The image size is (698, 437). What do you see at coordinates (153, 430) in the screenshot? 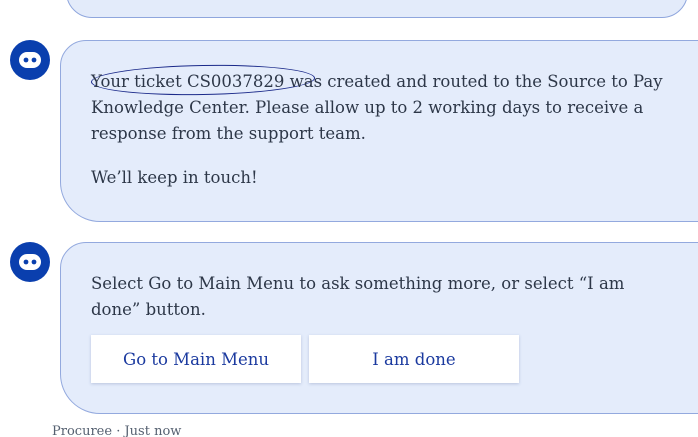
I see `message-timestamp: Just now` at bounding box center [153, 430].